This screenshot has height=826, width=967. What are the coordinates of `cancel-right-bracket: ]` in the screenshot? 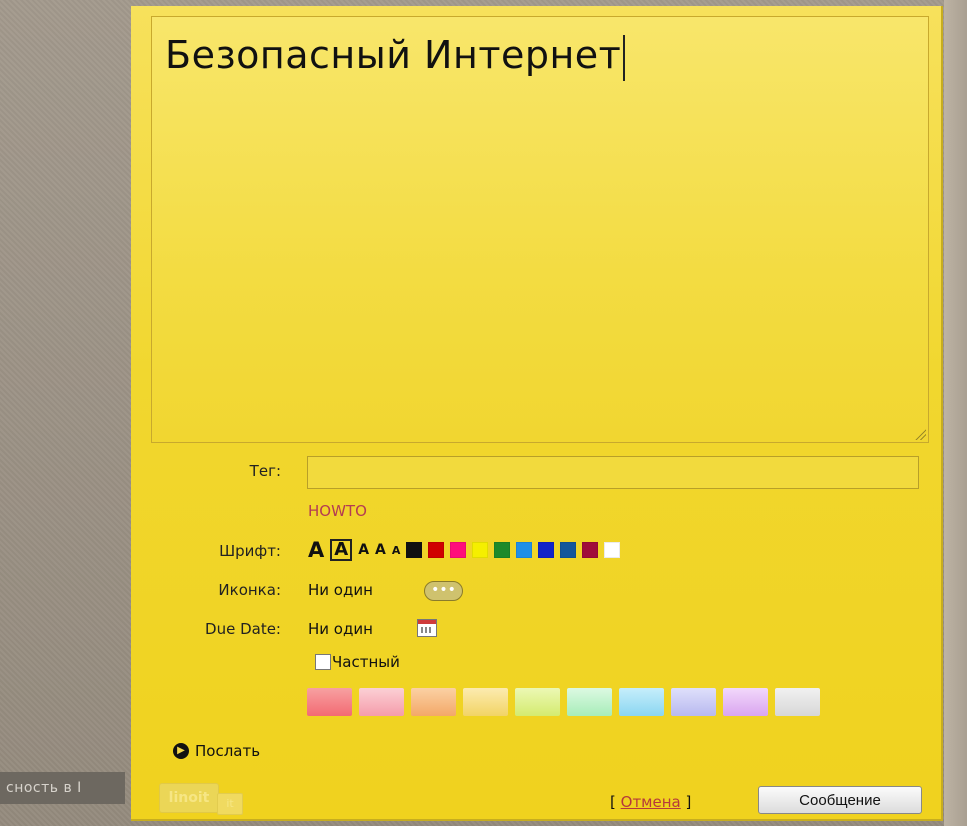 It's located at (688, 802).